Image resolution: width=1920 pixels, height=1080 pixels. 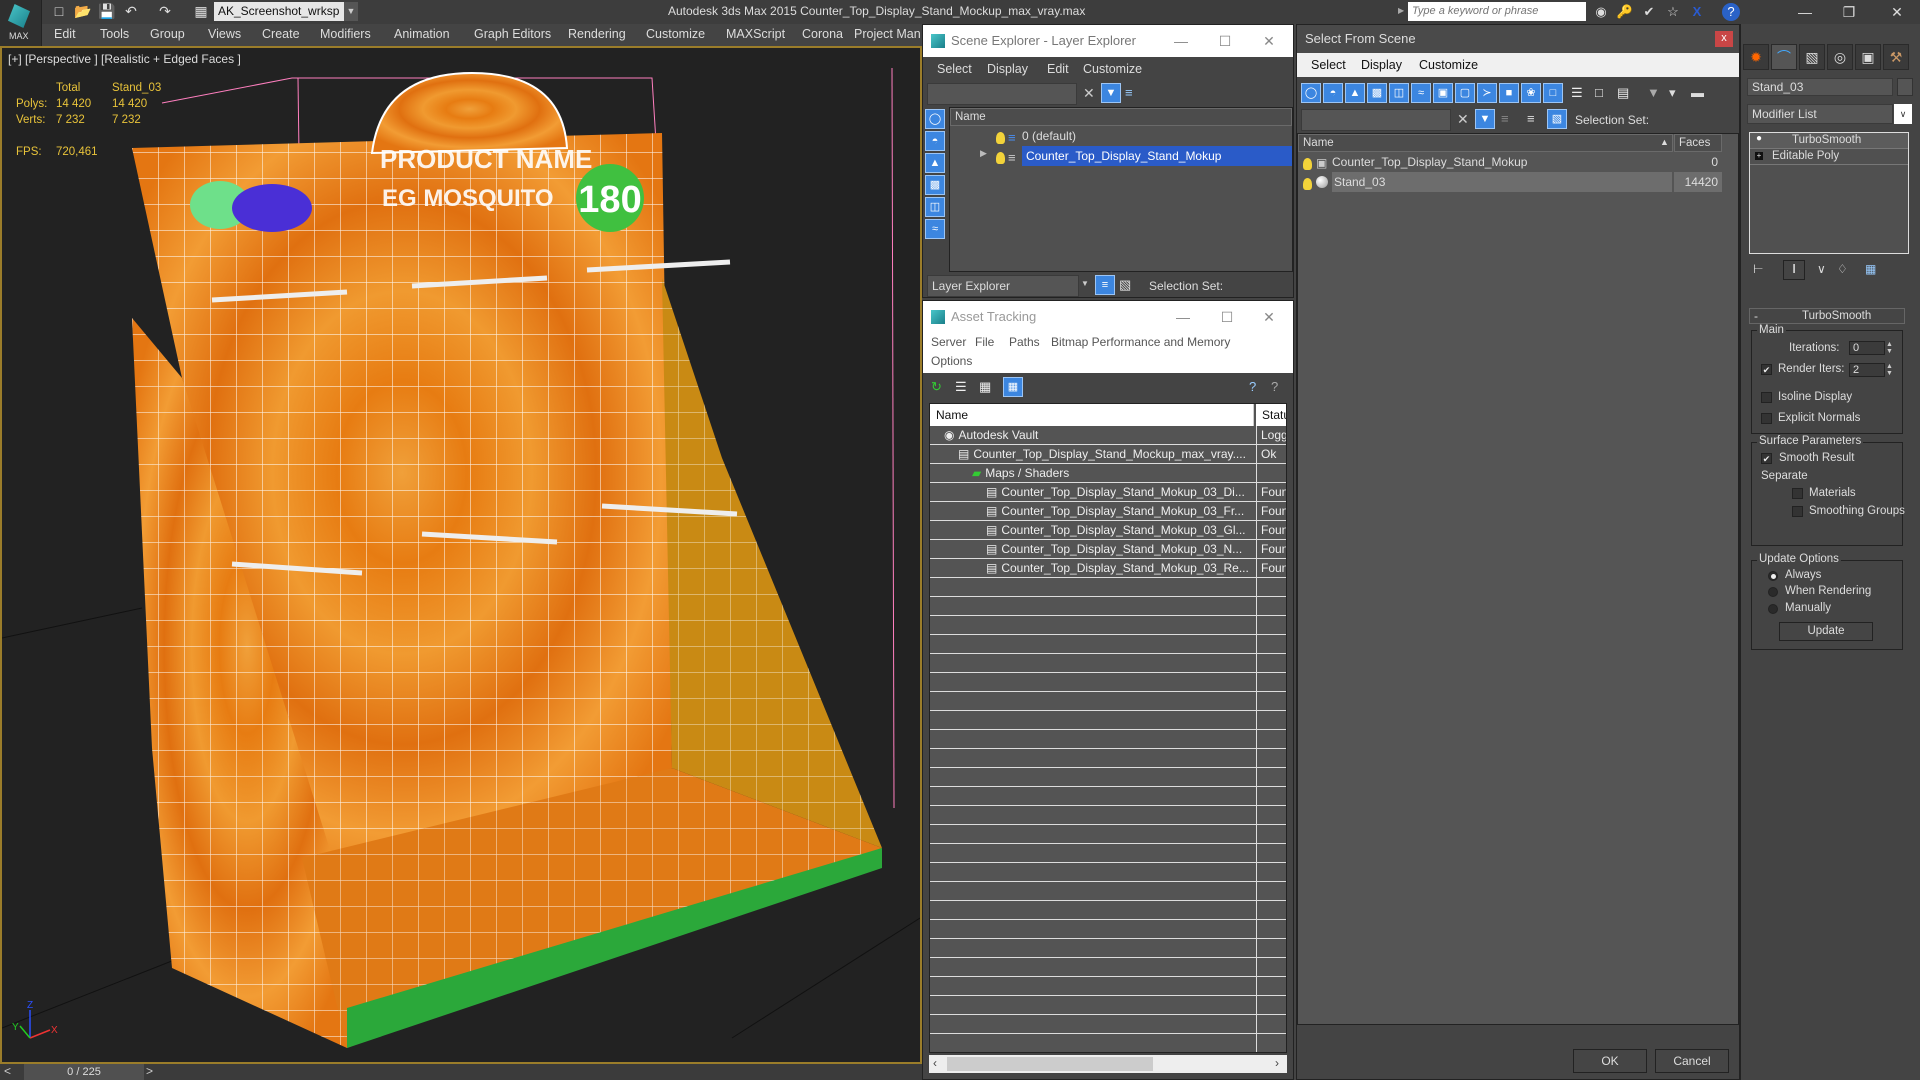 What do you see at coordinates (1518, 39) in the screenshot?
I see `select-from-scene-titlebar: Select From Scene x` at bounding box center [1518, 39].